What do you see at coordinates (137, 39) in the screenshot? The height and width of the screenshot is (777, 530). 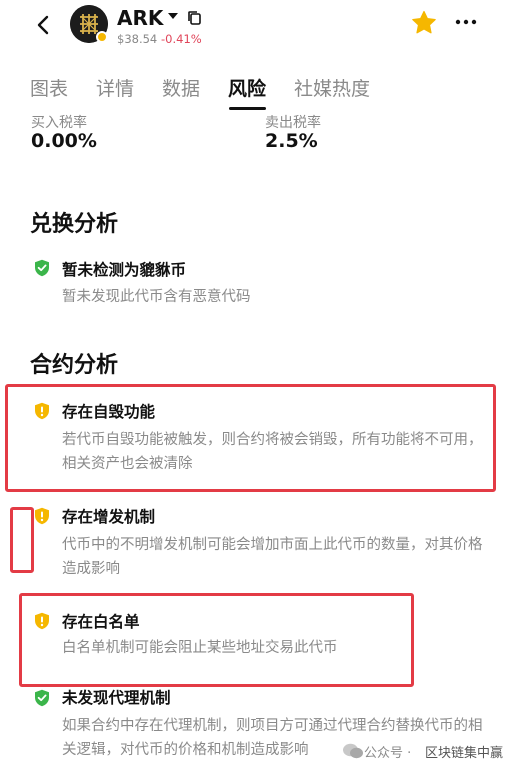 I see `token-price: $38.54` at bounding box center [137, 39].